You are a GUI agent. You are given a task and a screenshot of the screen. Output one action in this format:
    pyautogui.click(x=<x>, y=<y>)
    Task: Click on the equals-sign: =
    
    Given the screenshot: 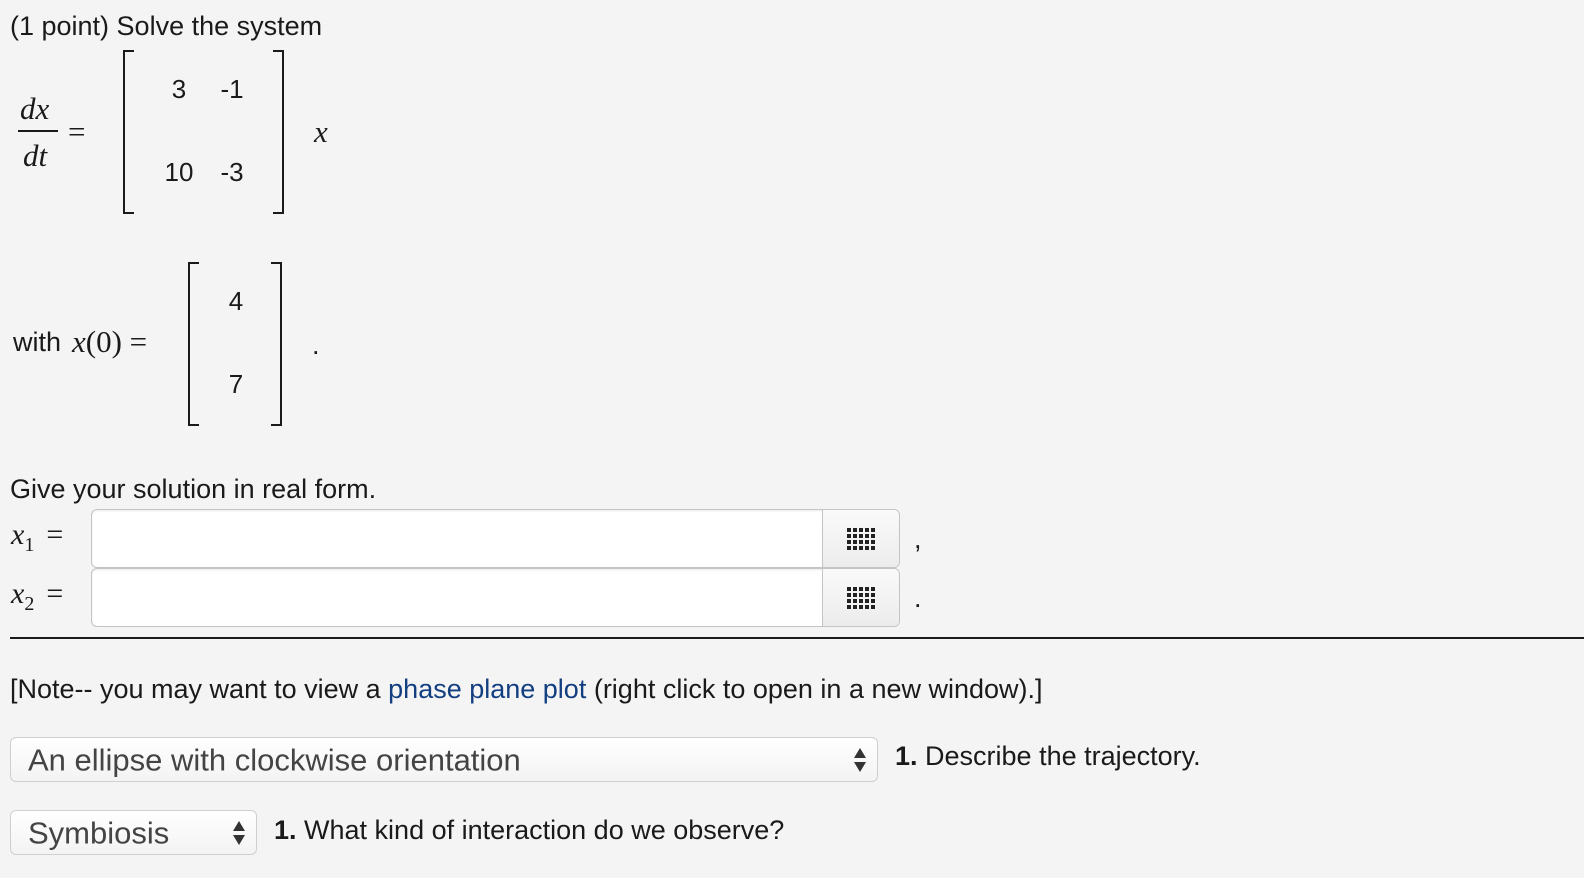 What is the action you would take?
    pyautogui.click(x=77, y=131)
    